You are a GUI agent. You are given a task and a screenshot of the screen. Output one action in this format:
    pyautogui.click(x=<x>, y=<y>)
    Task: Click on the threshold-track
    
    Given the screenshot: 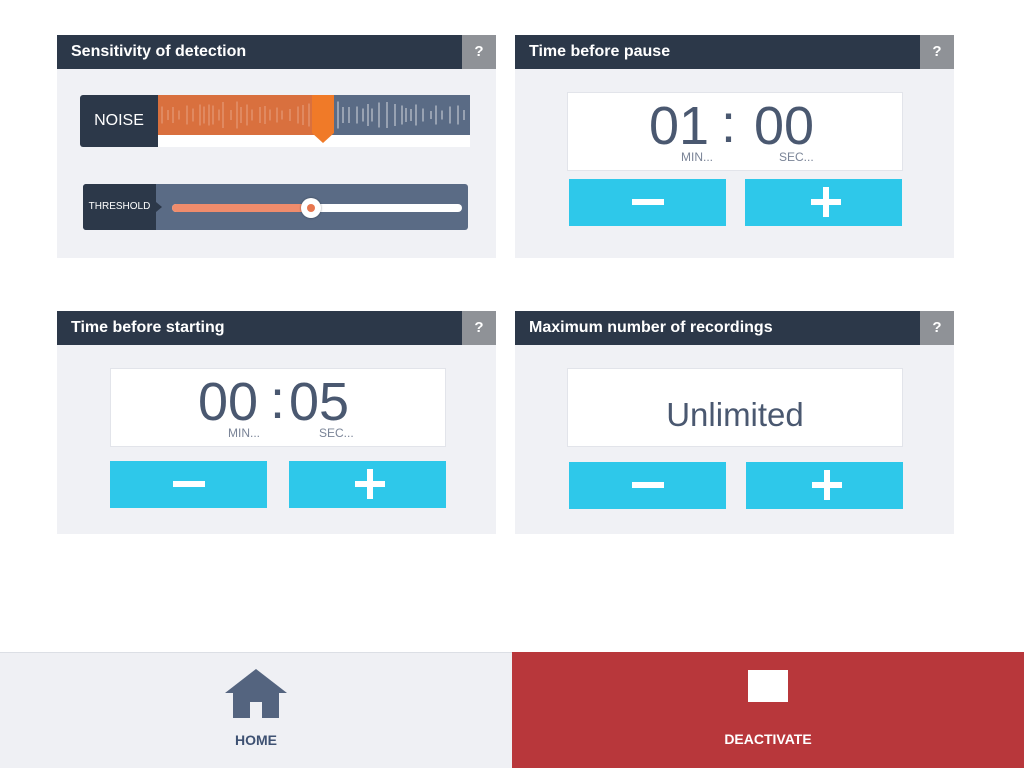 What is the action you would take?
    pyautogui.click(x=317, y=208)
    